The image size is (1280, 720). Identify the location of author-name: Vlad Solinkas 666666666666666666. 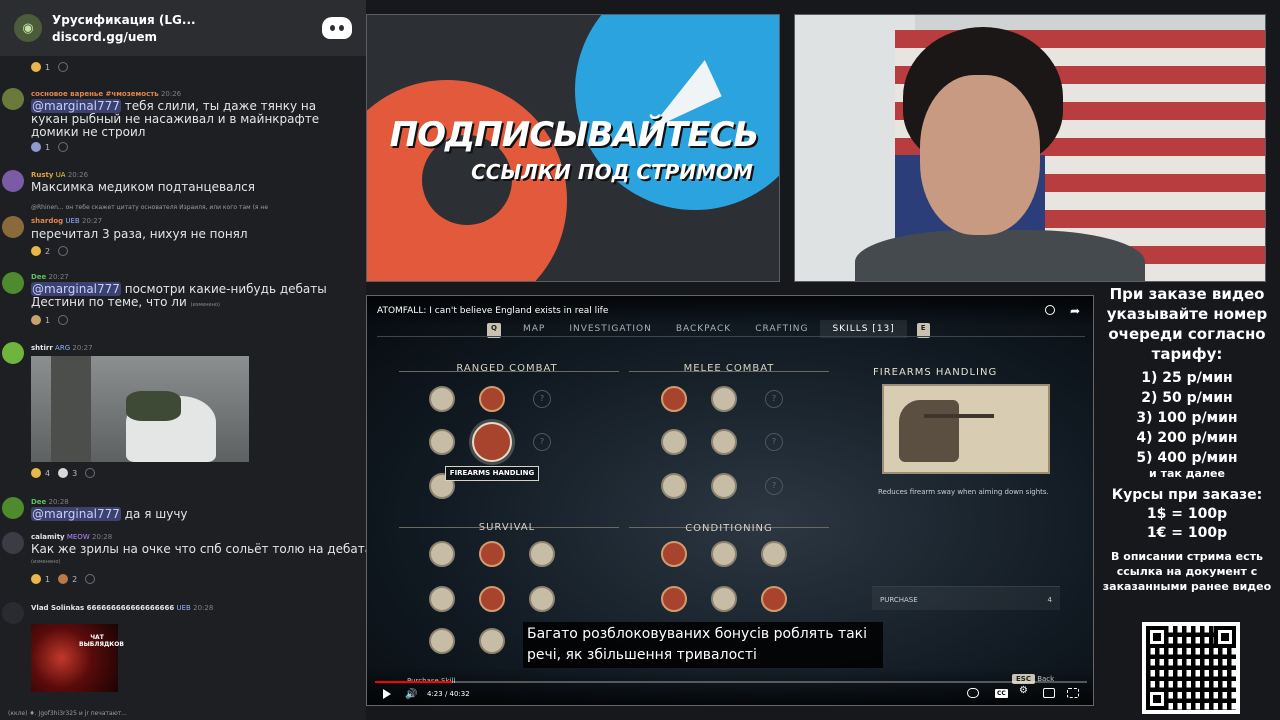
(102, 608).